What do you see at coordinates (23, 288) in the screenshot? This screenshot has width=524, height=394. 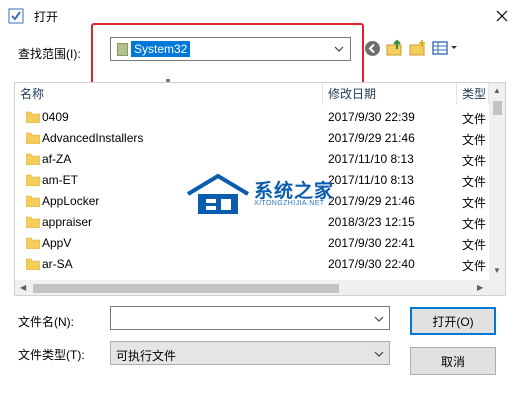 I see `scroll-left-icon: ◀` at bounding box center [23, 288].